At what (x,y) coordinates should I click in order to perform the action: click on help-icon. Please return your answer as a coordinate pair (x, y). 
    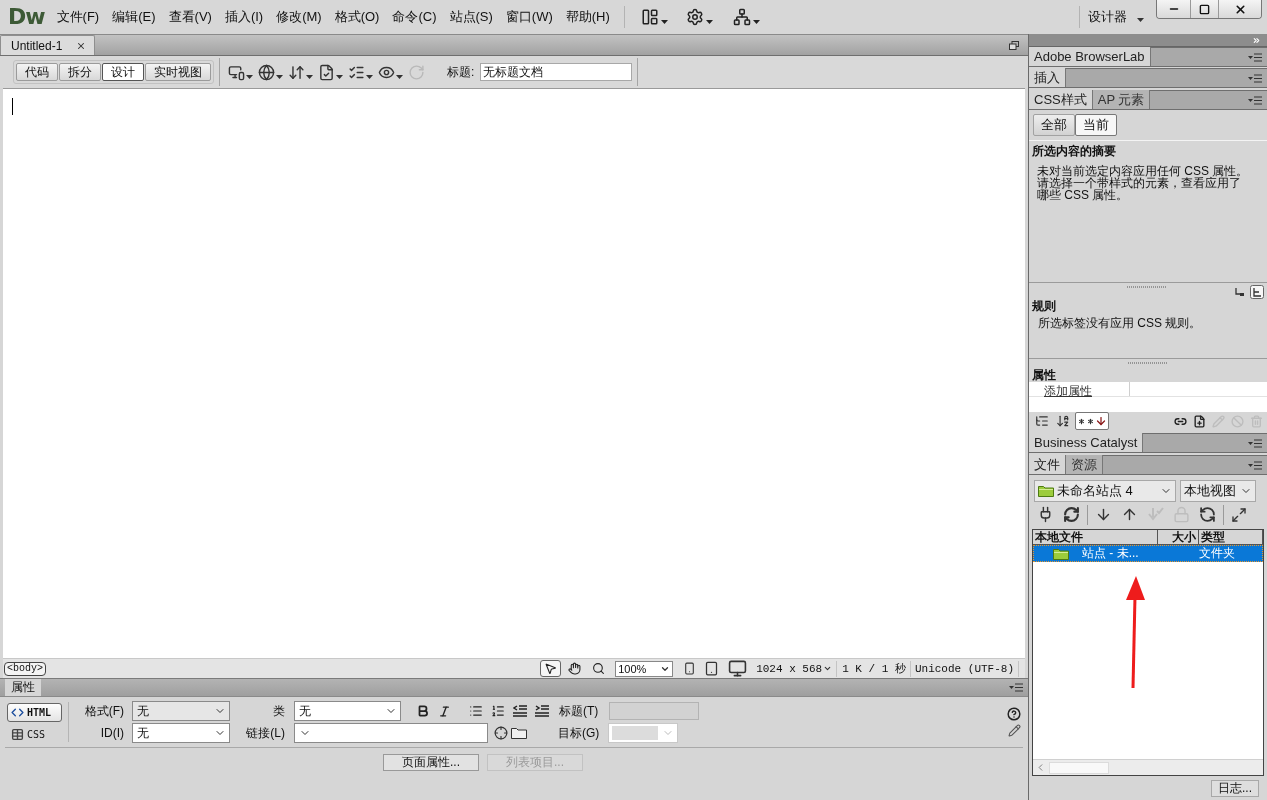
    Looking at the image, I should click on (1014, 714).